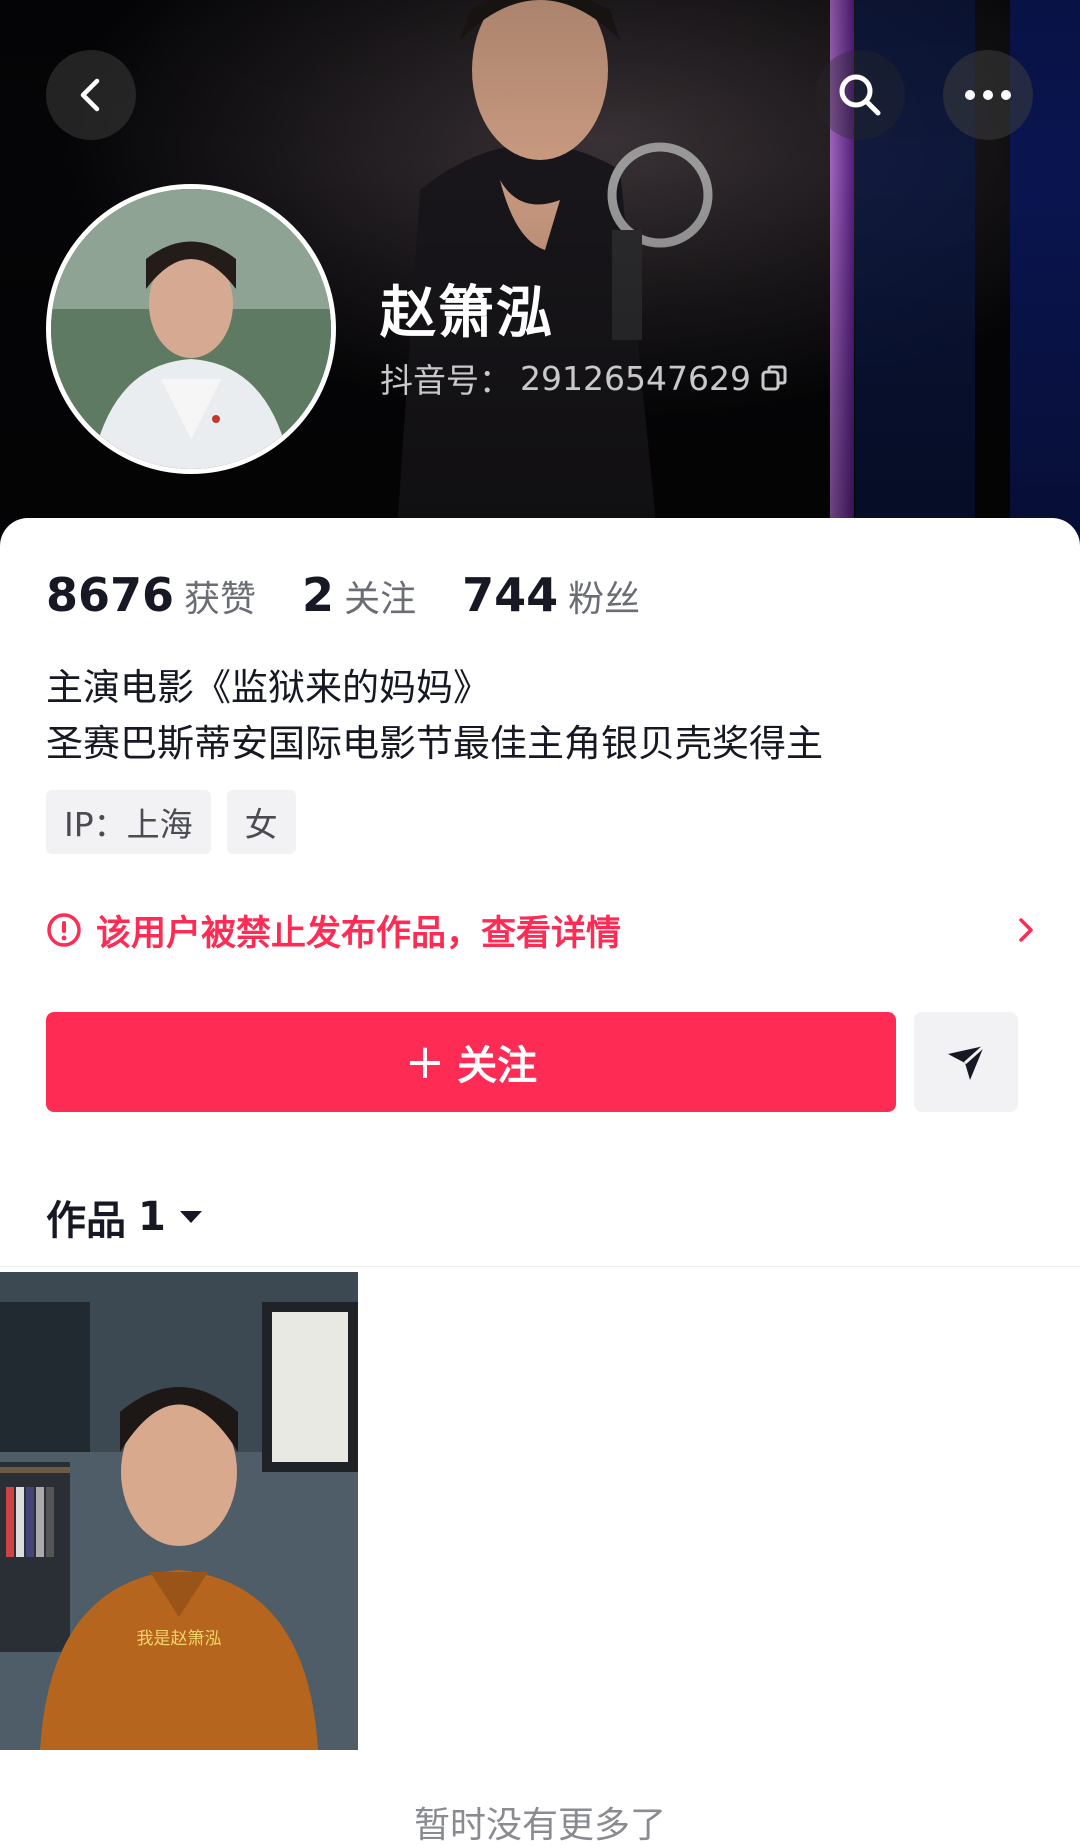 The width and height of the screenshot is (1080, 1846). I want to click on stat-following: 2 关注, so click(359, 595).